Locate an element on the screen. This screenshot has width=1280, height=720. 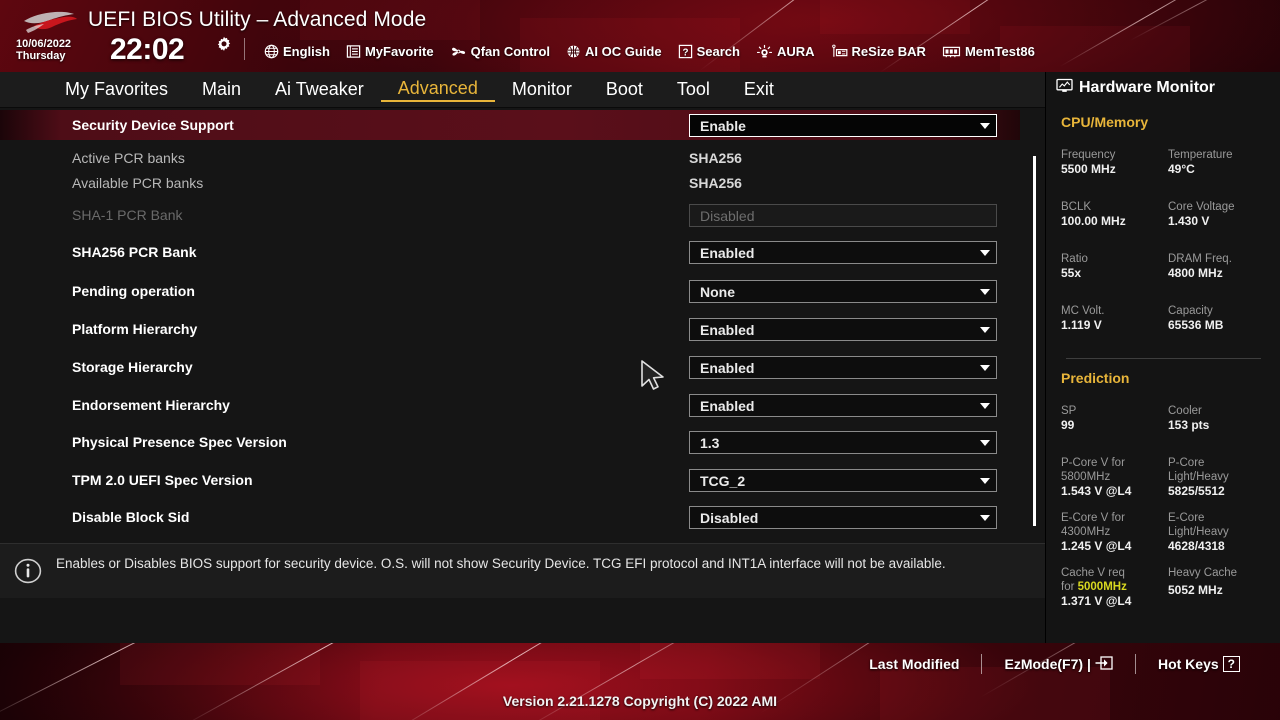
setting-label: Platform Hierarchy is located at coordinates (135, 329).